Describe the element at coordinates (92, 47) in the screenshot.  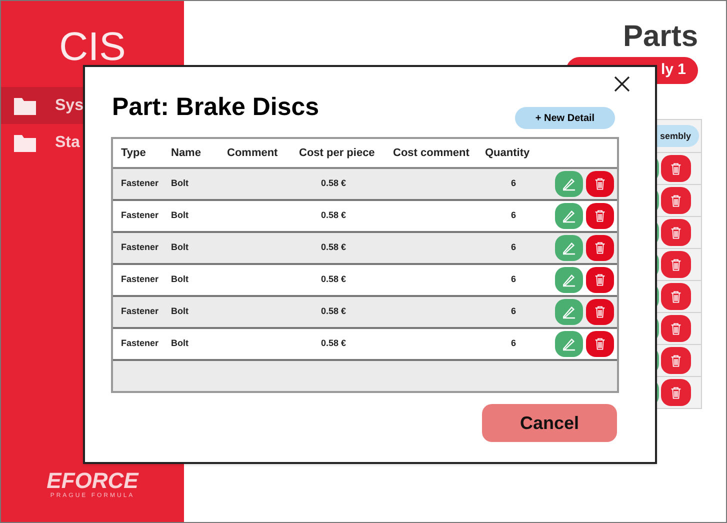
I see `app-title: CIS` at that location.